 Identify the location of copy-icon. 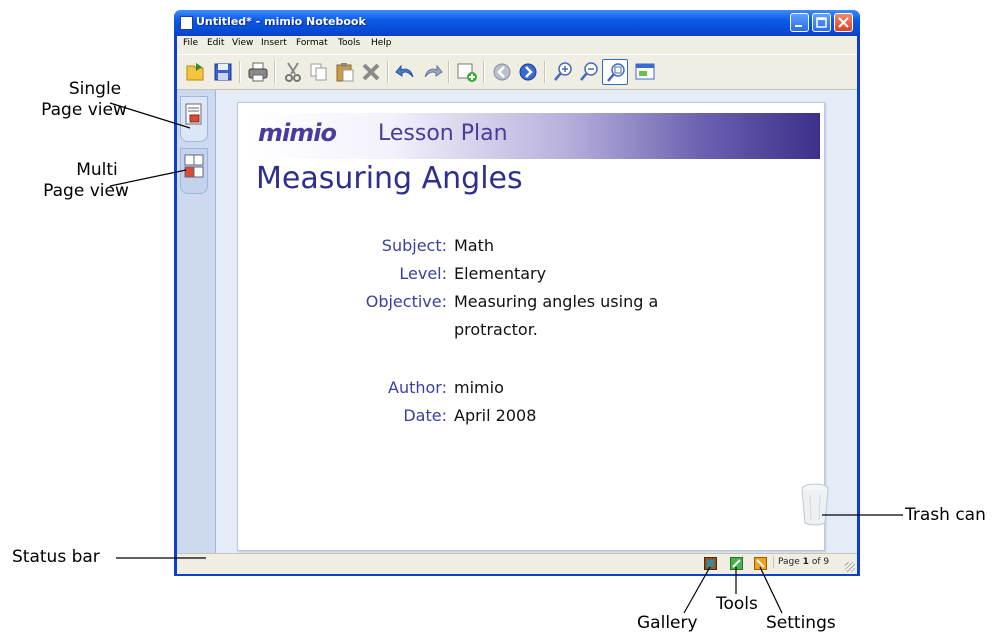
(318, 72).